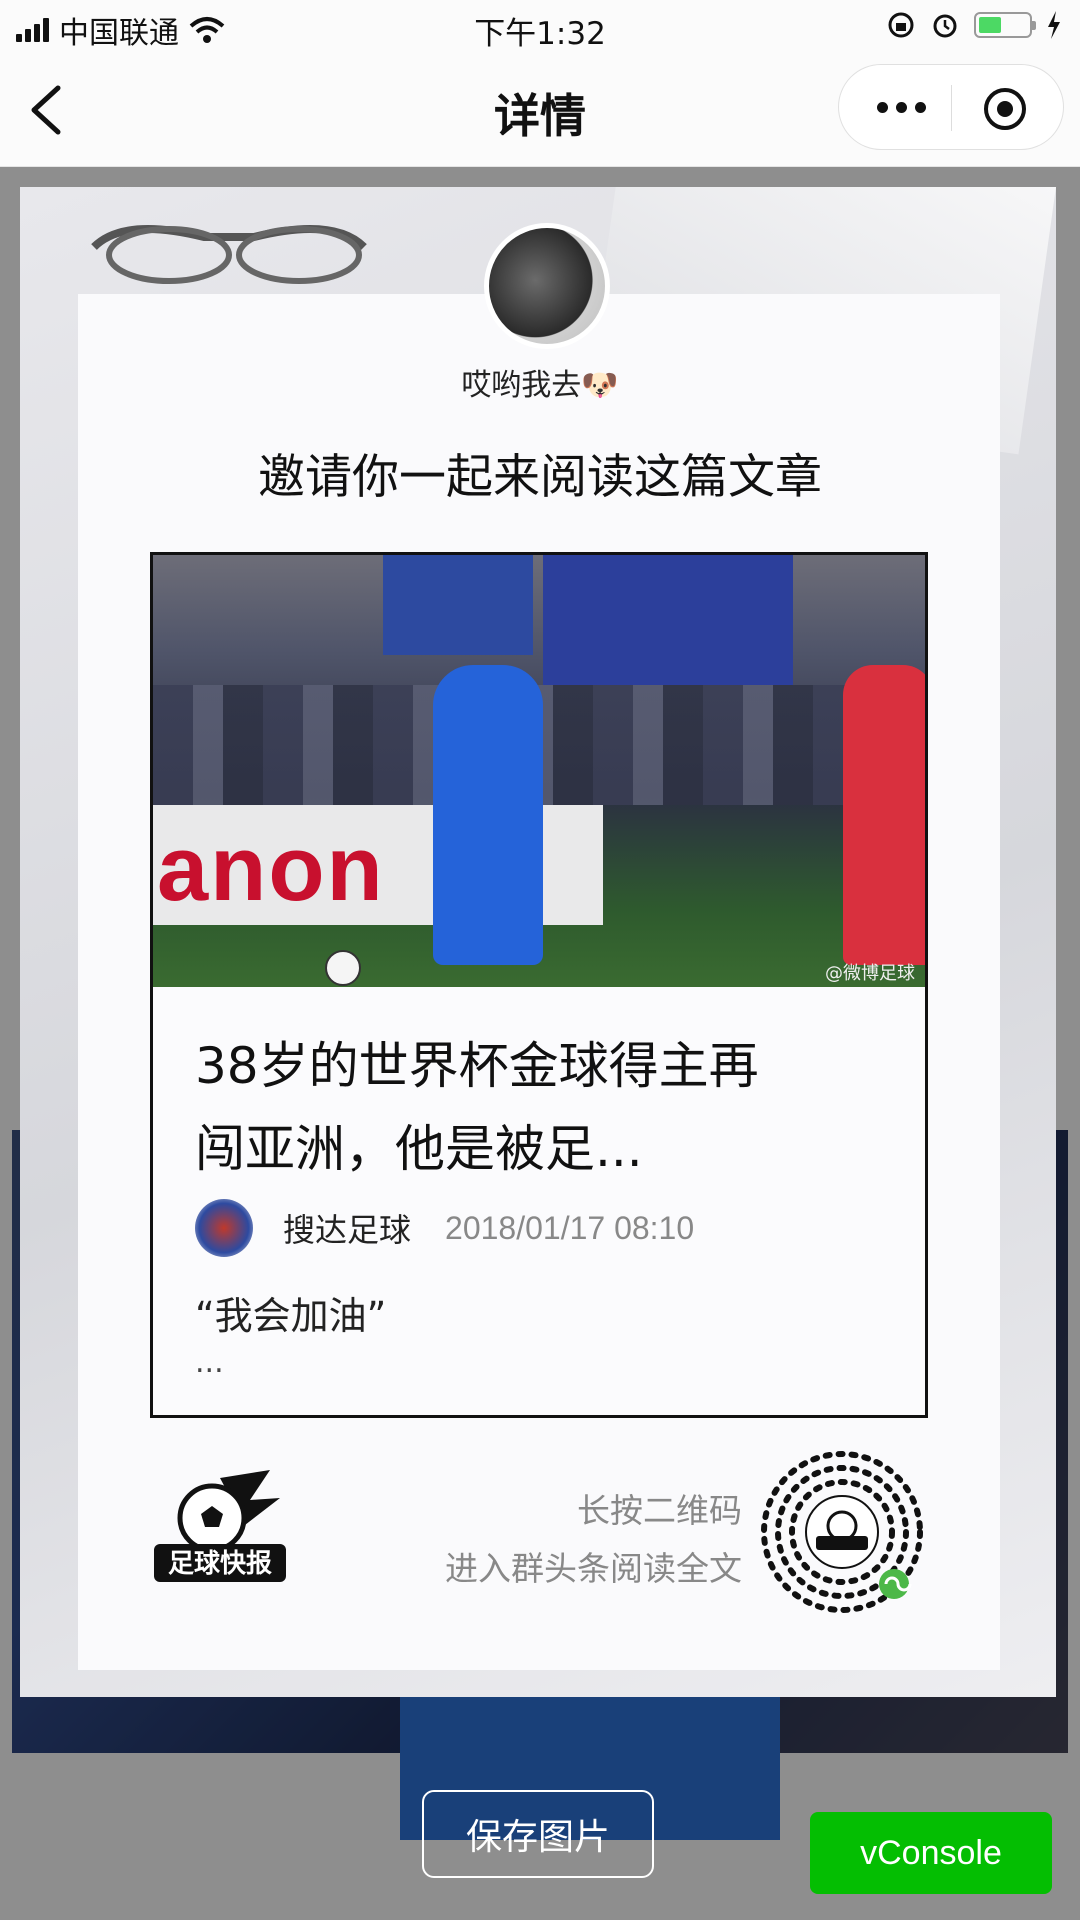 The width and height of the screenshot is (1080, 1920). Describe the element at coordinates (931, 1853) in the screenshot. I see `vconsole-button: vConsole` at that location.